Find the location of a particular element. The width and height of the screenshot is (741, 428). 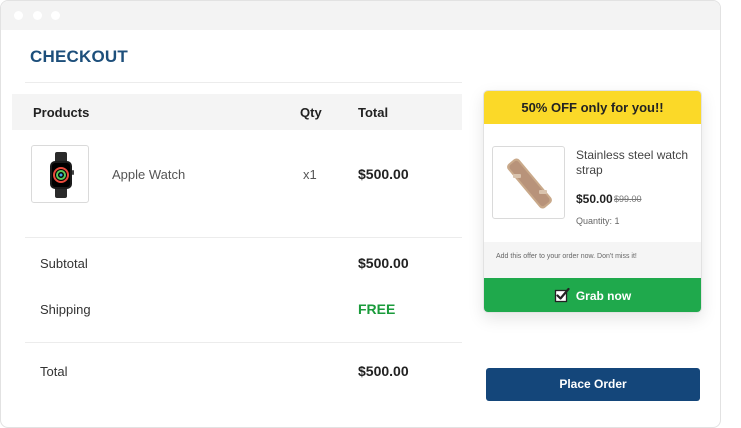

place-order-button: Place Order is located at coordinates (593, 384).